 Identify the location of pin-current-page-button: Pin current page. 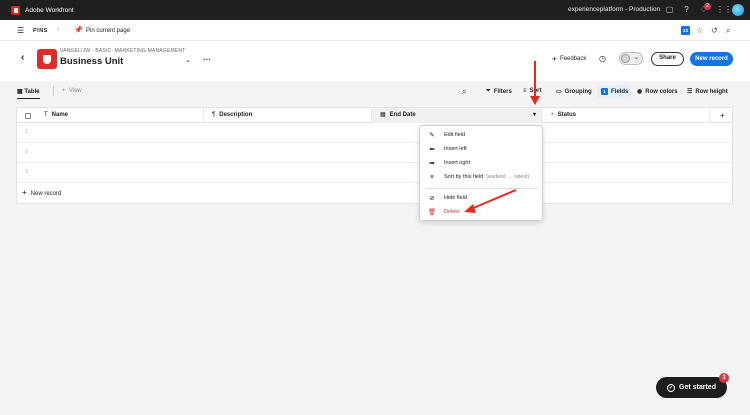
(108, 31).